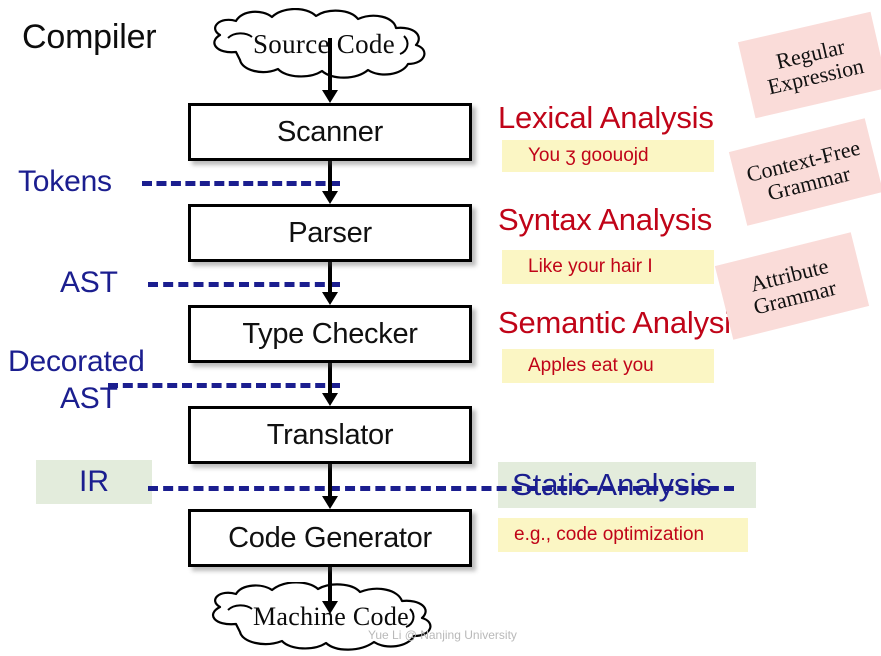 This screenshot has width=881, height=656. Describe the element at coordinates (612, 484) in the screenshot. I see `analysis-heading-text-static: Static Analysis` at that location.